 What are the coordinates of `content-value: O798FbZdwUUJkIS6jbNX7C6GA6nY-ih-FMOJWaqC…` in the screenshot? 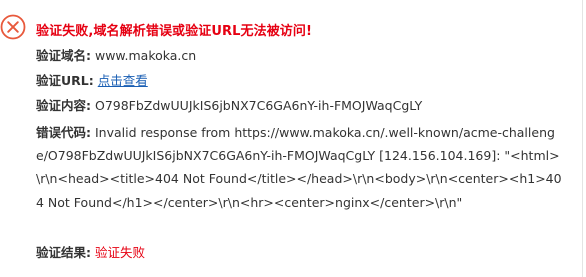 It's located at (258, 105).